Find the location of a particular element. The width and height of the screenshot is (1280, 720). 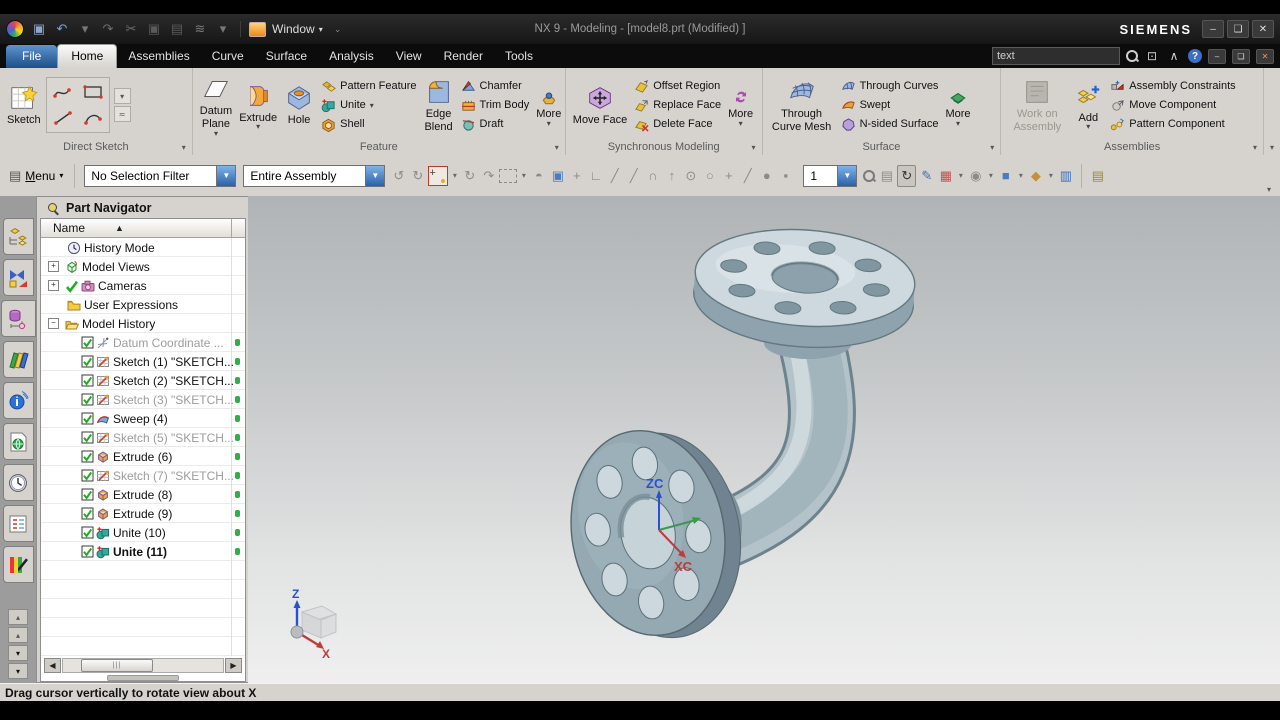

tree-item: + Cameras is located at coordinates (143, 285).